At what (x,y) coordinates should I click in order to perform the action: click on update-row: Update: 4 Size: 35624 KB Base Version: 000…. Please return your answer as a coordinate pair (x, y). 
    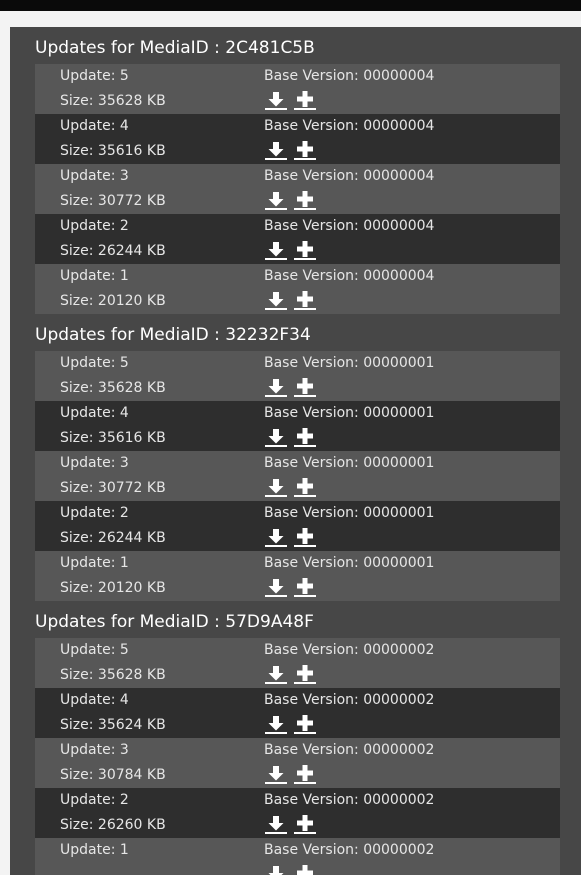
    Looking at the image, I should click on (297, 713).